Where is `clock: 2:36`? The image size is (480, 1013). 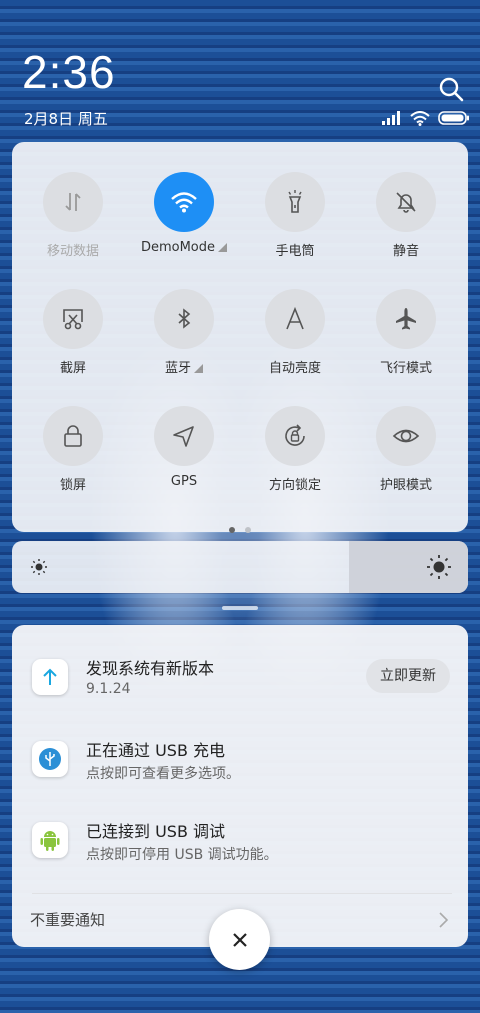
clock: 2:36 is located at coordinates (69, 72).